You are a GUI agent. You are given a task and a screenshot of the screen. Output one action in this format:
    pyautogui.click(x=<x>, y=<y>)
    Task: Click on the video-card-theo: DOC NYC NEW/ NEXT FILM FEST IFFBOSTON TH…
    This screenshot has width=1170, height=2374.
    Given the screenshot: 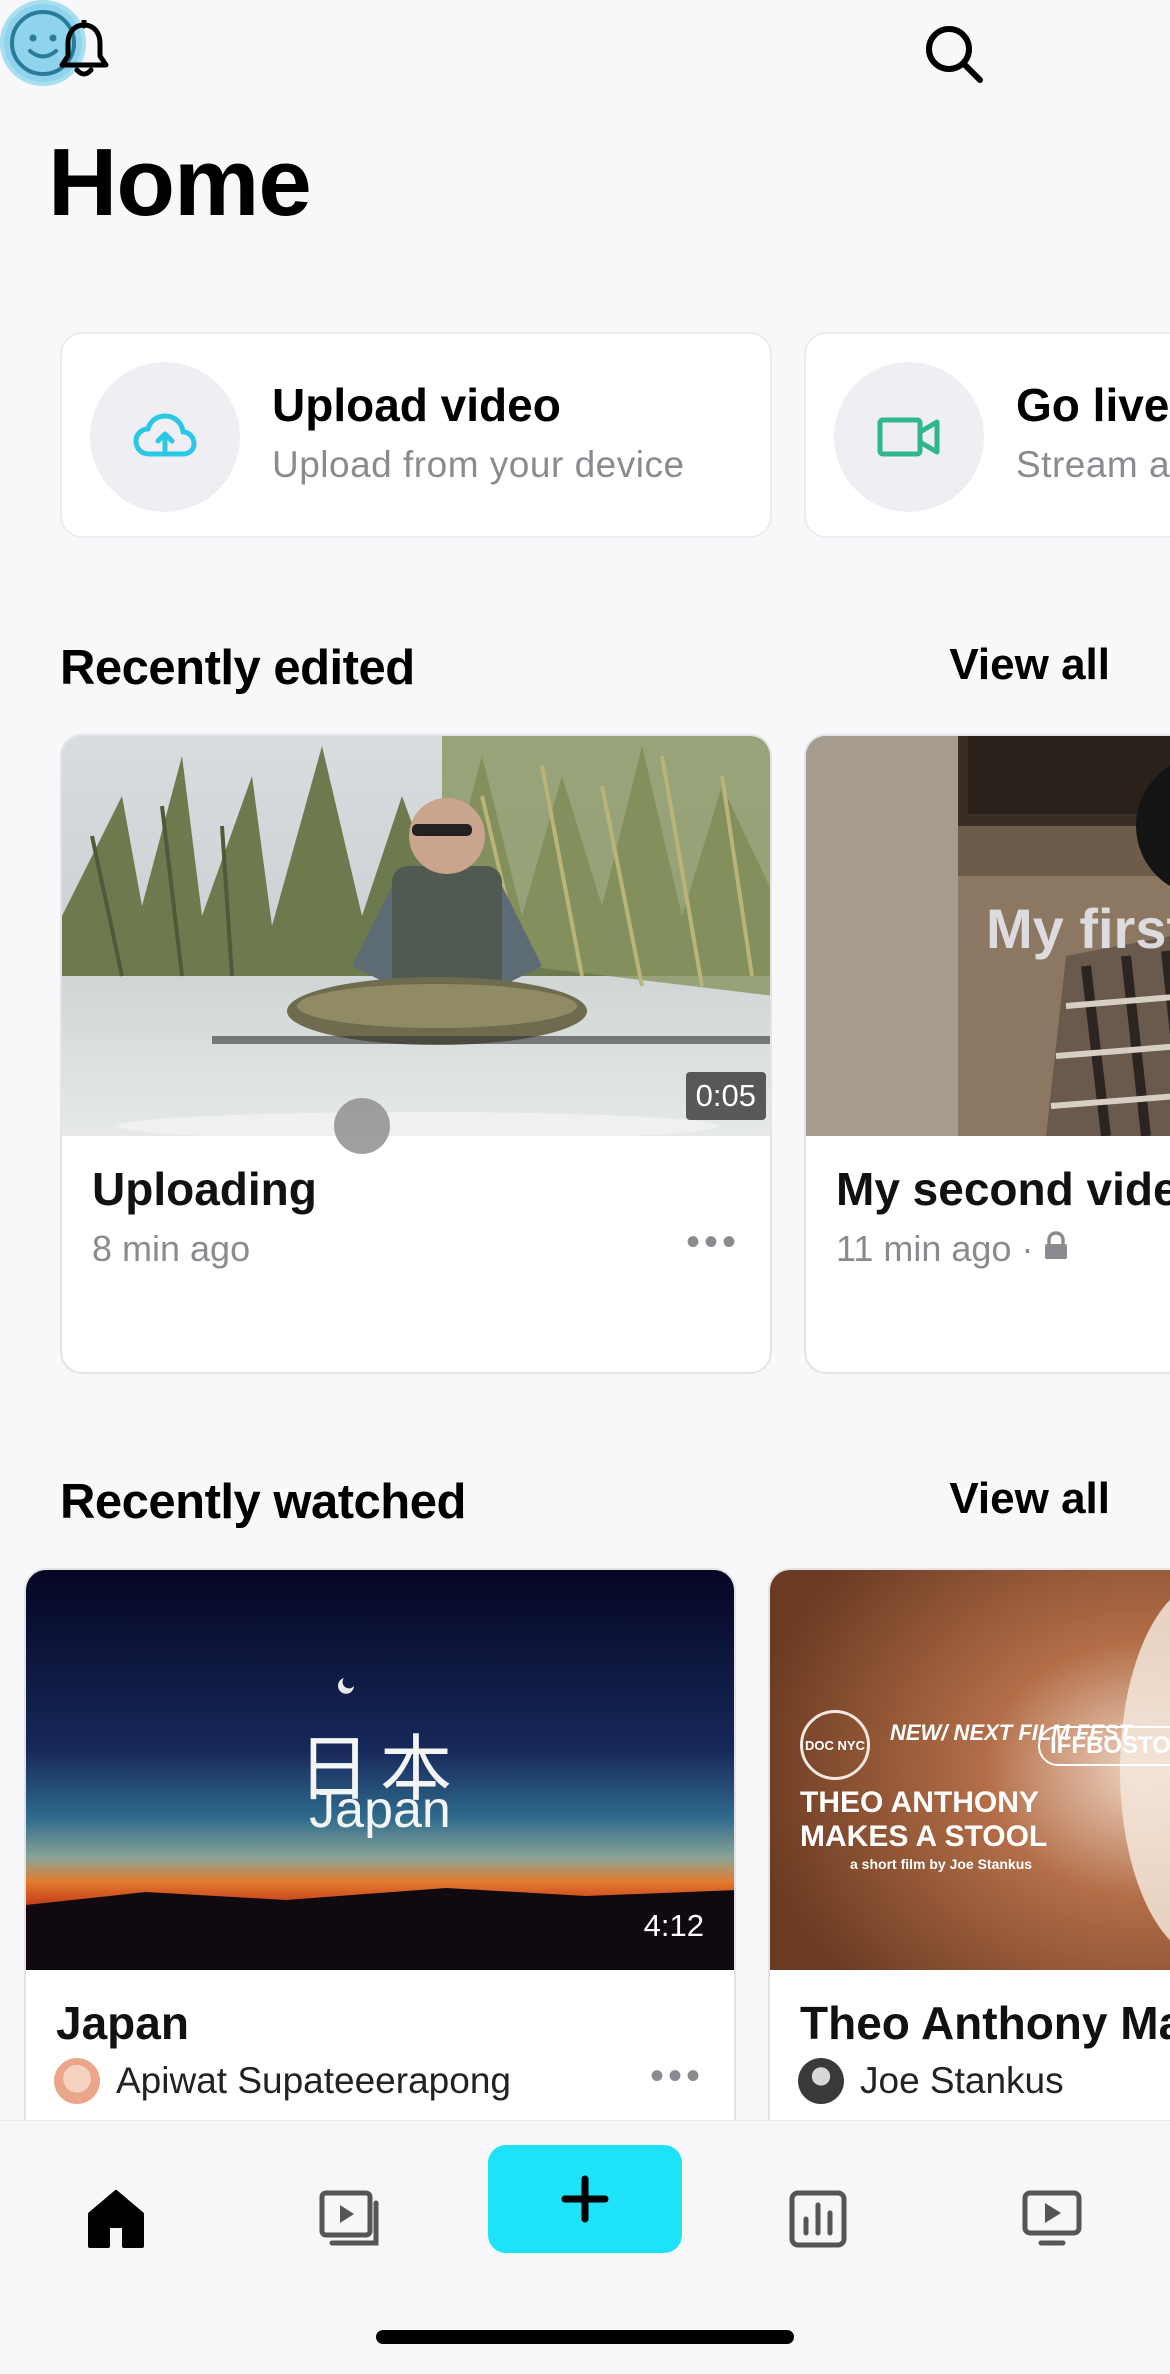 What is the action you would take?
    pyautogui.click(x=969, y=1888)
    